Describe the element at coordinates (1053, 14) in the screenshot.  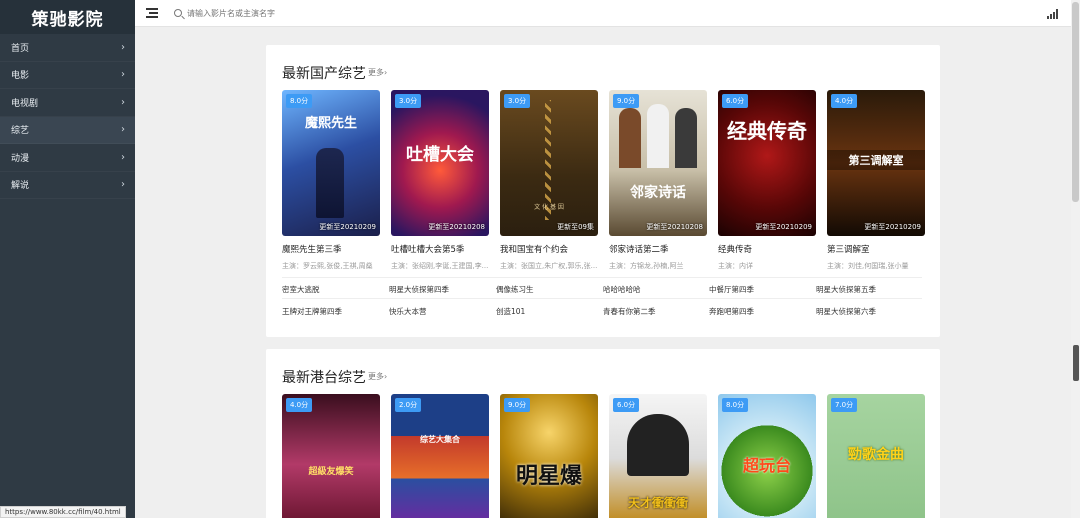
I see `signal-icon` at that location.